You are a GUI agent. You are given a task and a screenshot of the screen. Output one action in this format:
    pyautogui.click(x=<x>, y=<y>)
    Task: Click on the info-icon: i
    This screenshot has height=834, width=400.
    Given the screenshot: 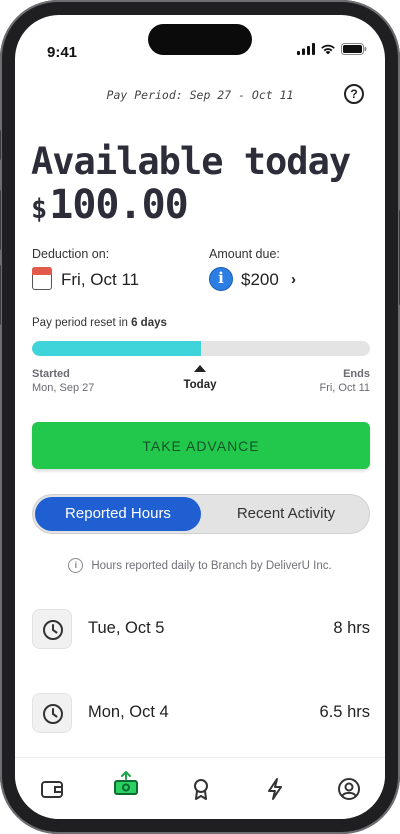 What is the action you would take?
    pyautogui.click(x=221, y=279)
    